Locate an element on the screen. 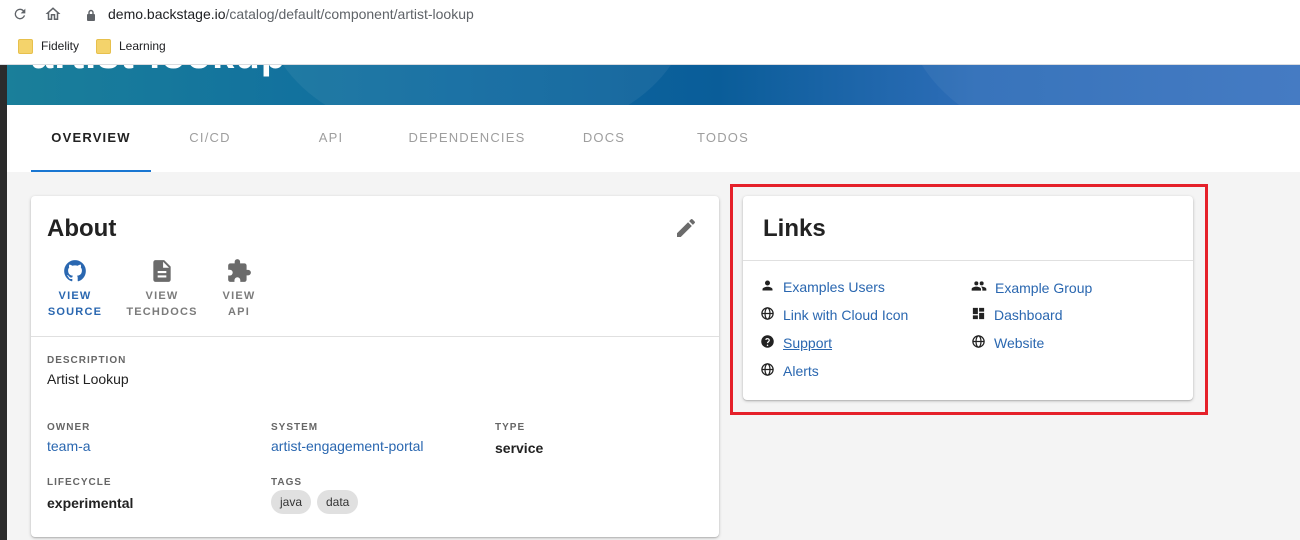  sidebar-edge is located at coordinates (3, 302).